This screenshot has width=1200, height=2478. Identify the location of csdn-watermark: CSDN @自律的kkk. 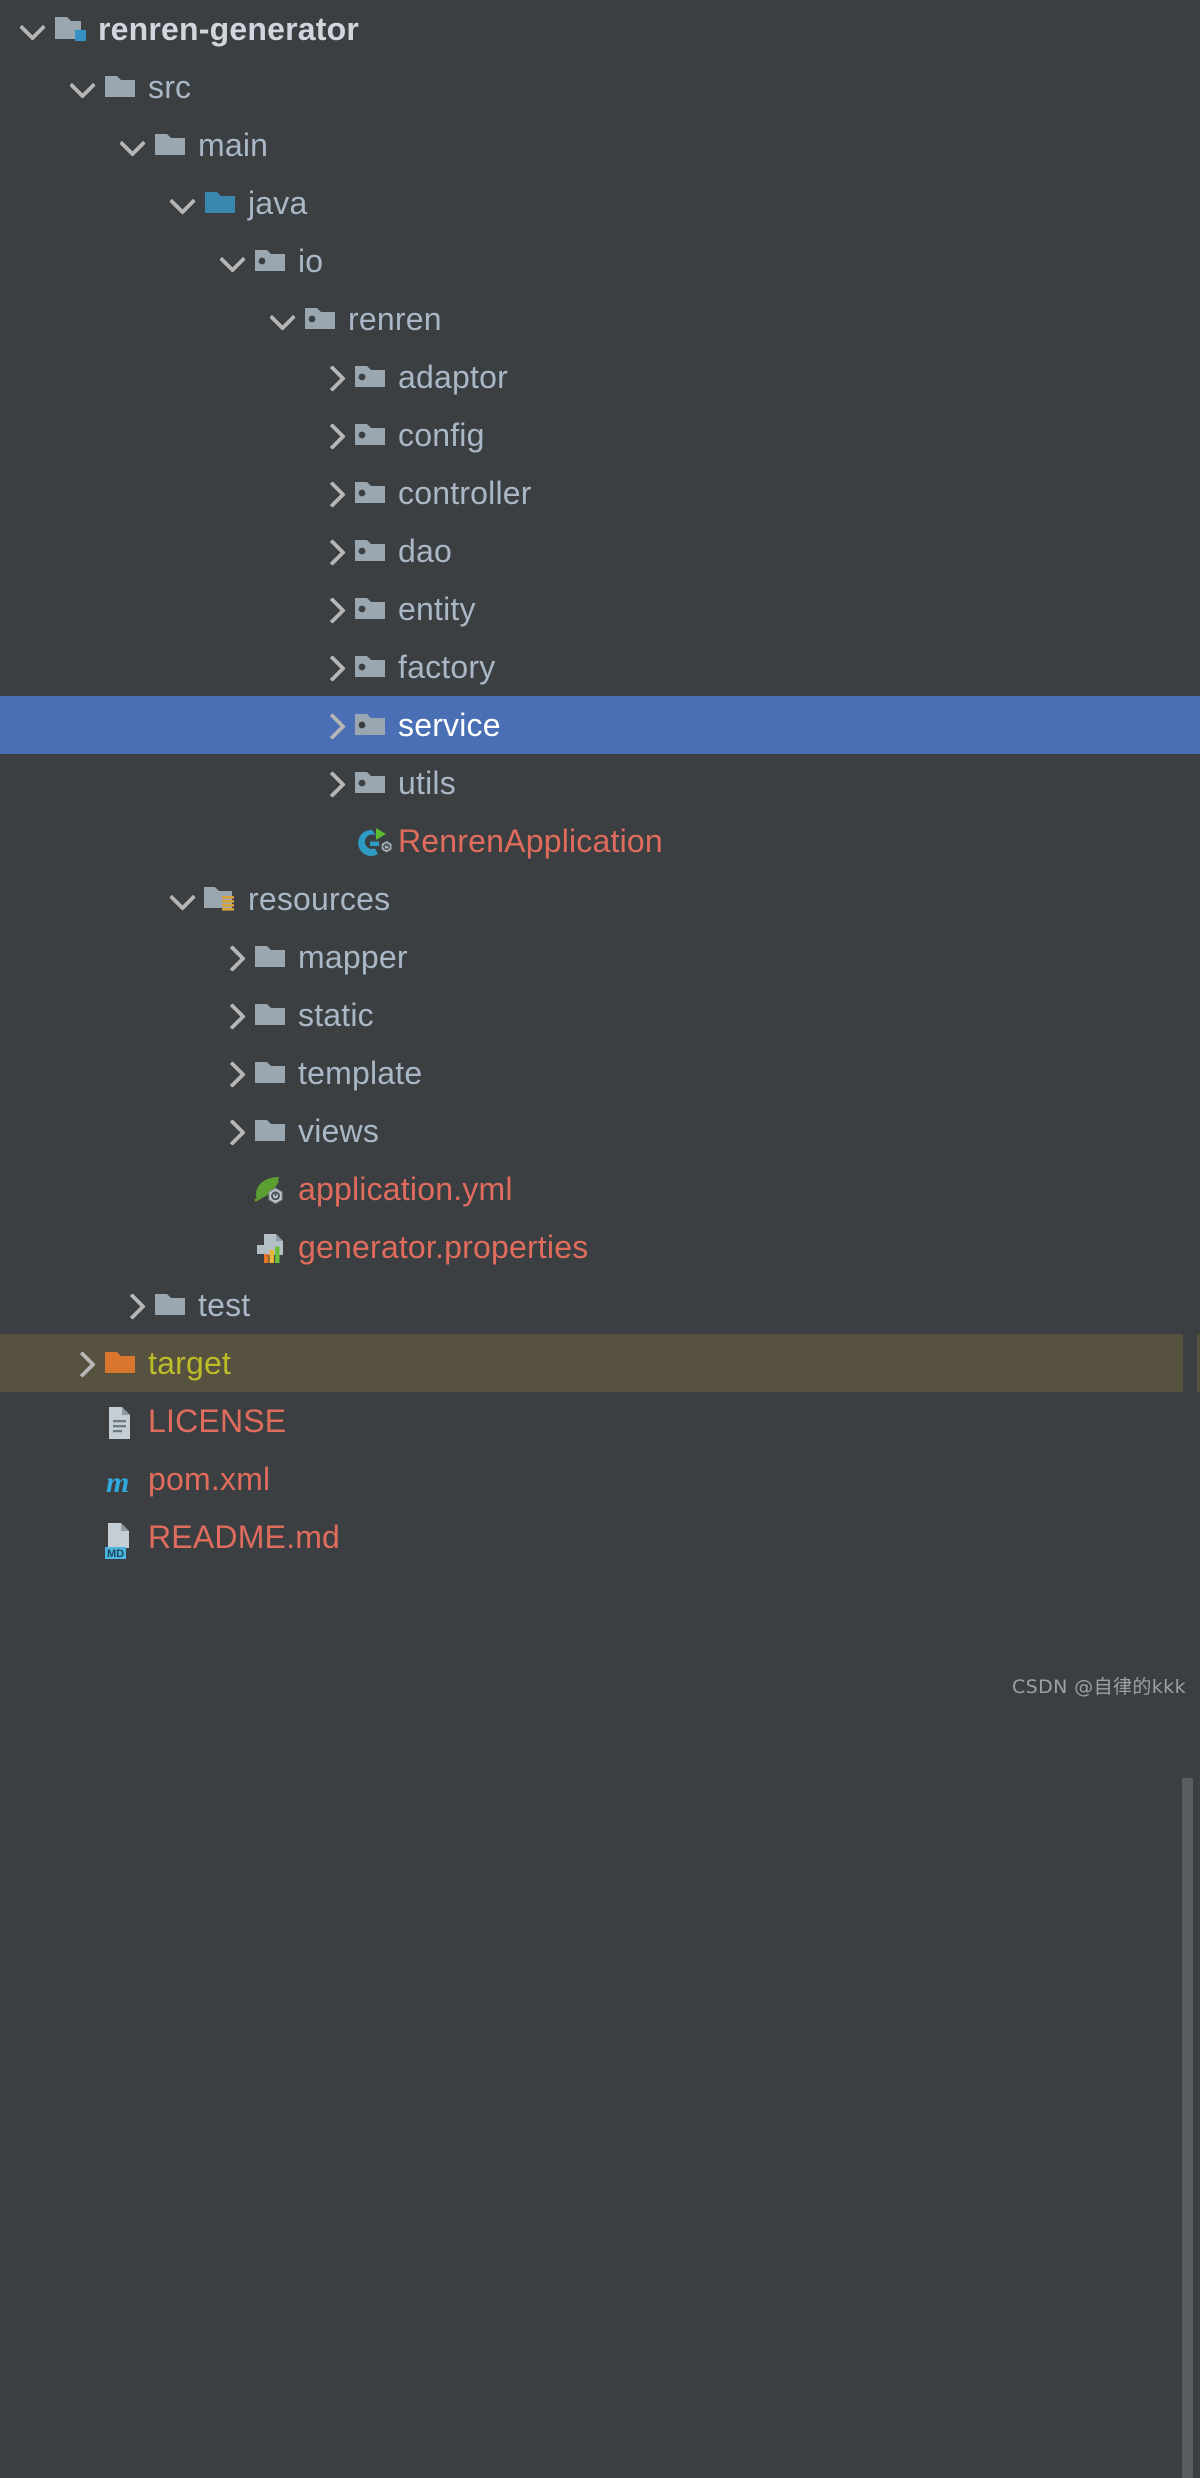
(1098, 1687).